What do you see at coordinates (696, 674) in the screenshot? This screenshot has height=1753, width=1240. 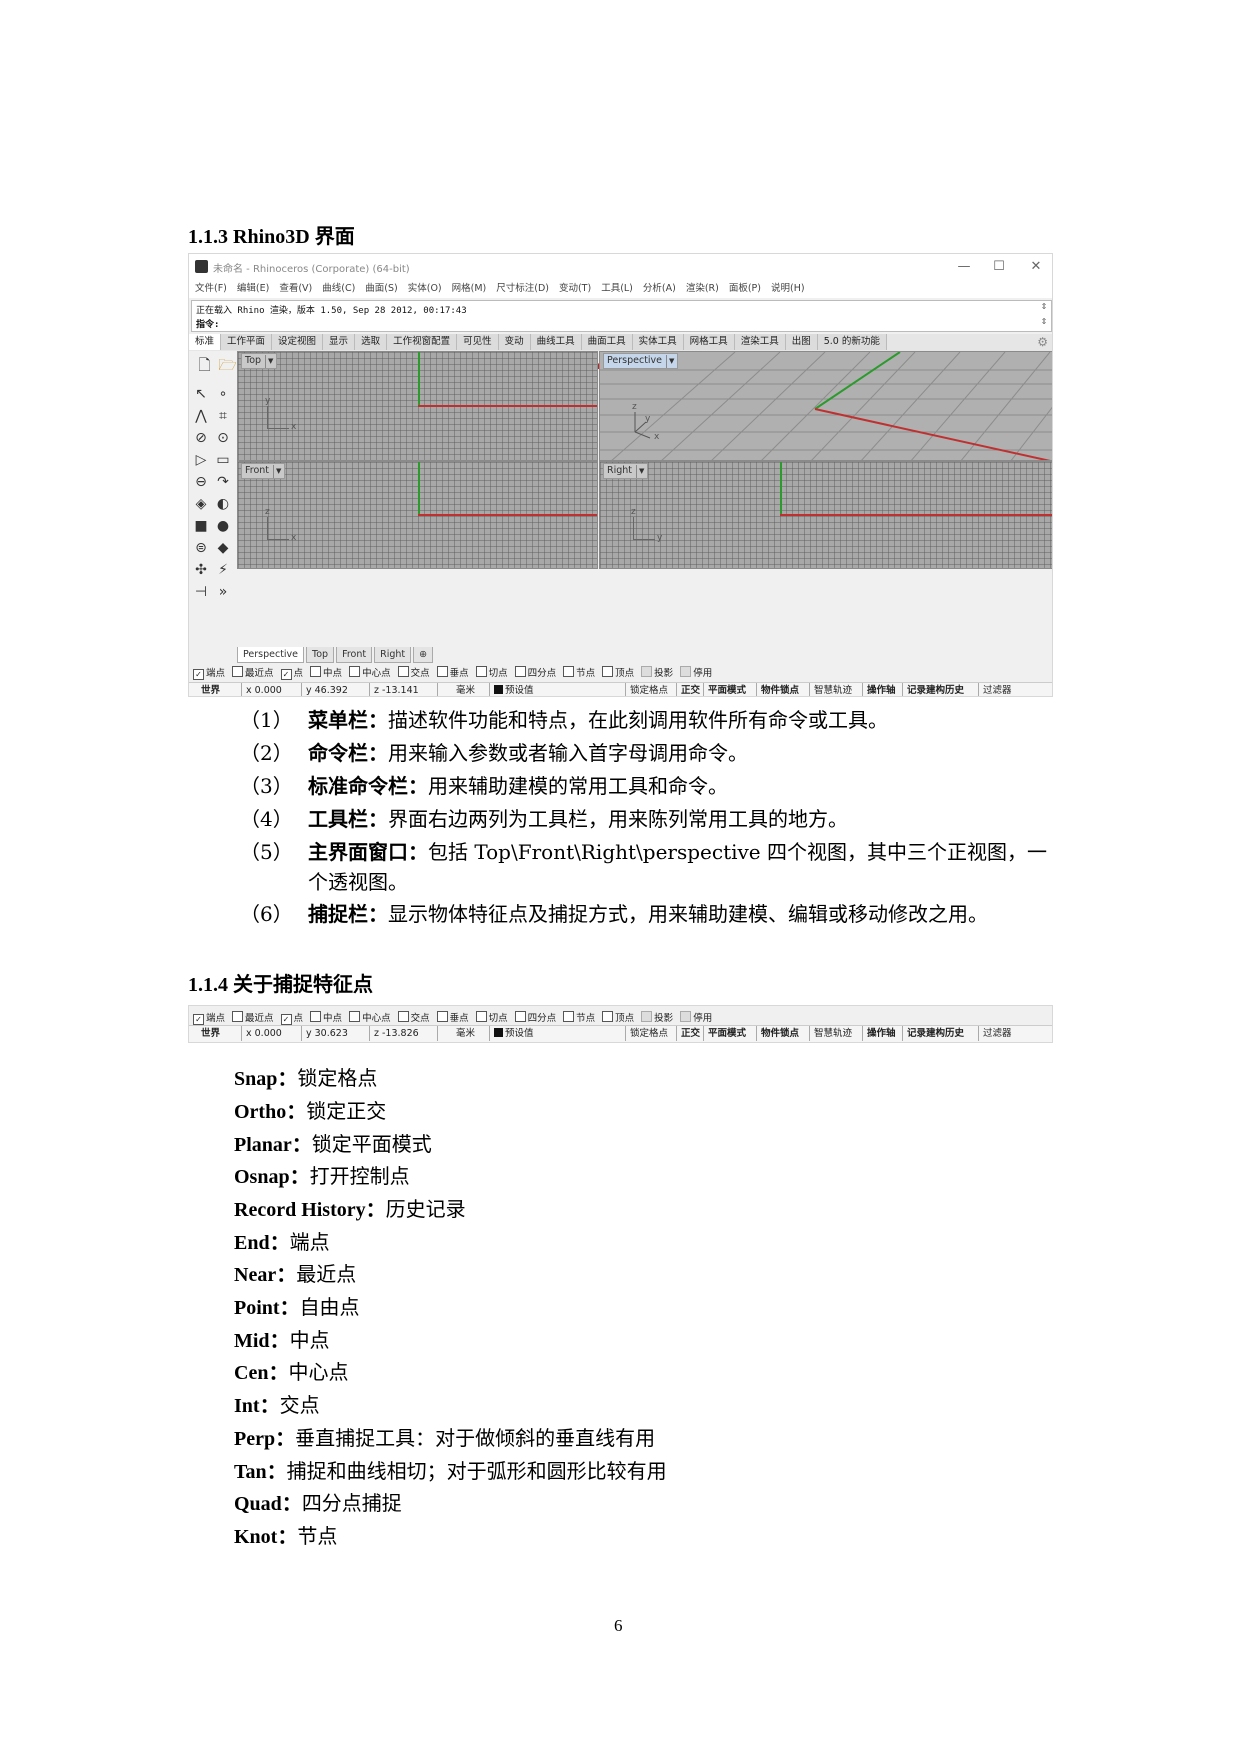 I see `osnap-disable: 停用` at bounding box center [696, 674].